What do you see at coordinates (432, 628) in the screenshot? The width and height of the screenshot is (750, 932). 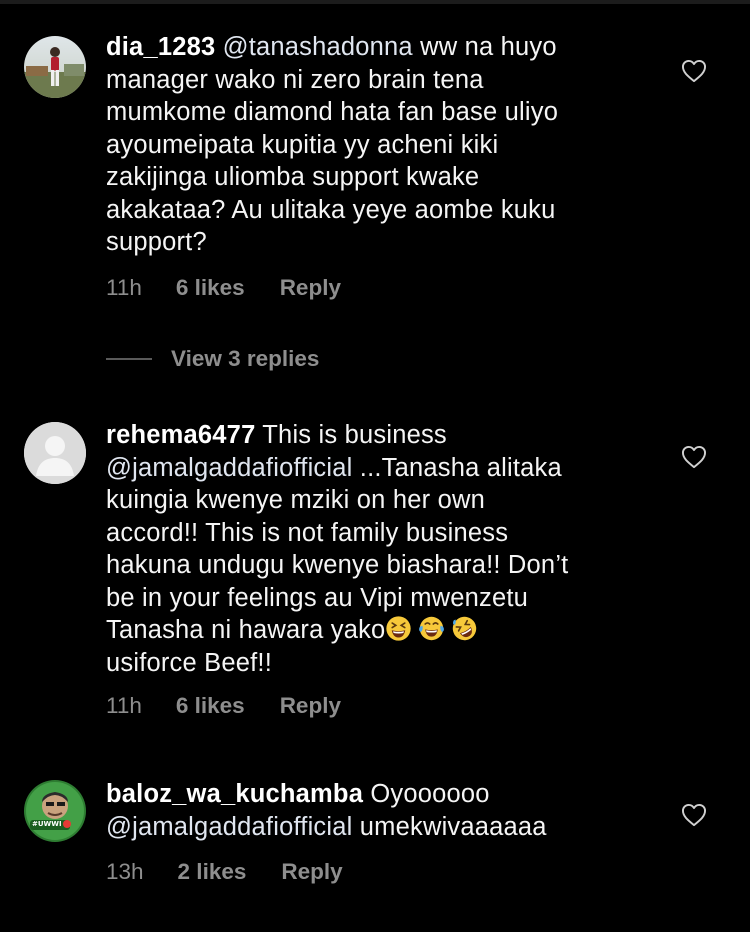 I see `face-with-tears-of-joy-icon` at bounding box center [432, 628].